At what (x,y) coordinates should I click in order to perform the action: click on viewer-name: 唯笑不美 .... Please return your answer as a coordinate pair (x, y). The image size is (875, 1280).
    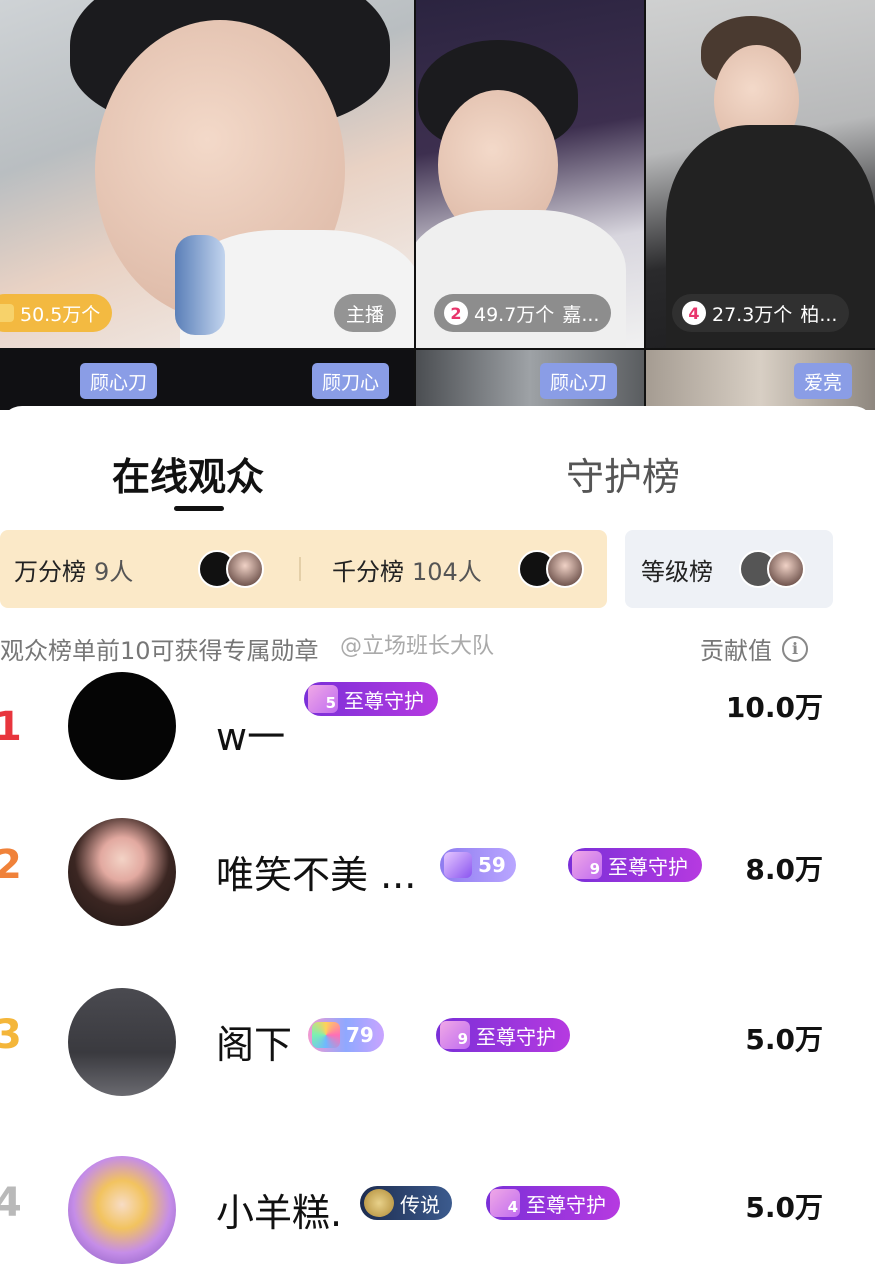
    Looking at the image, I should click on (316, 871).